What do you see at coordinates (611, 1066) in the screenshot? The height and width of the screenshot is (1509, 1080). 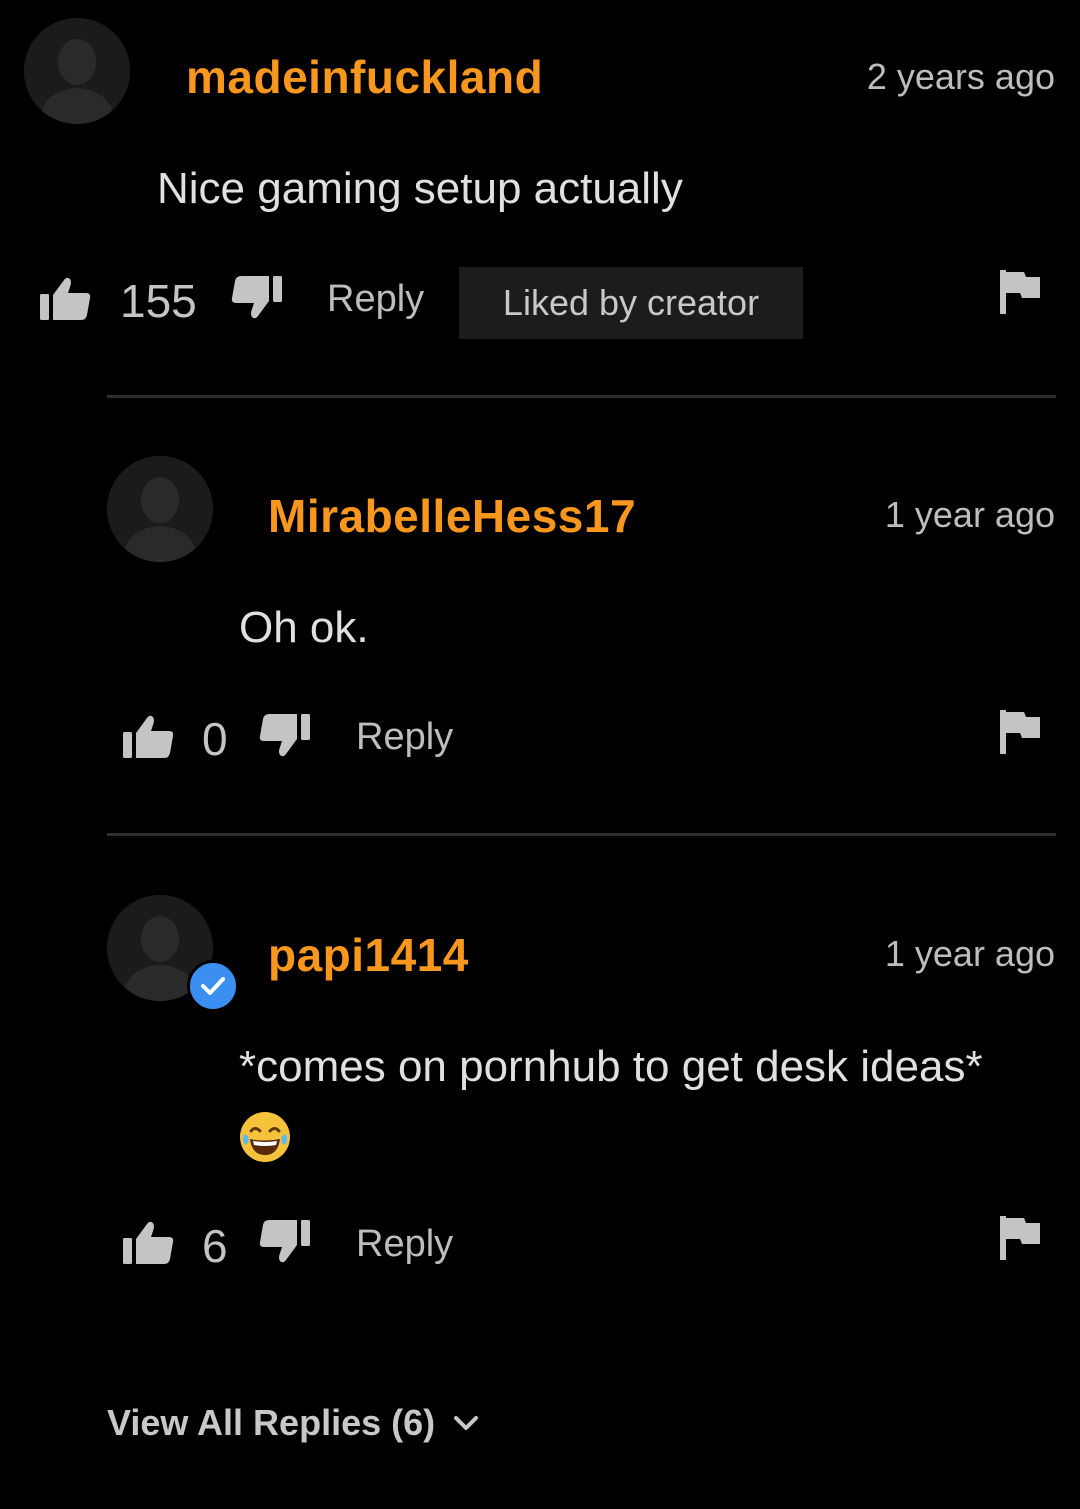 I see `comment-text: *comes on pornhub to get desk ideas*` at bounding box center [611, 1066].